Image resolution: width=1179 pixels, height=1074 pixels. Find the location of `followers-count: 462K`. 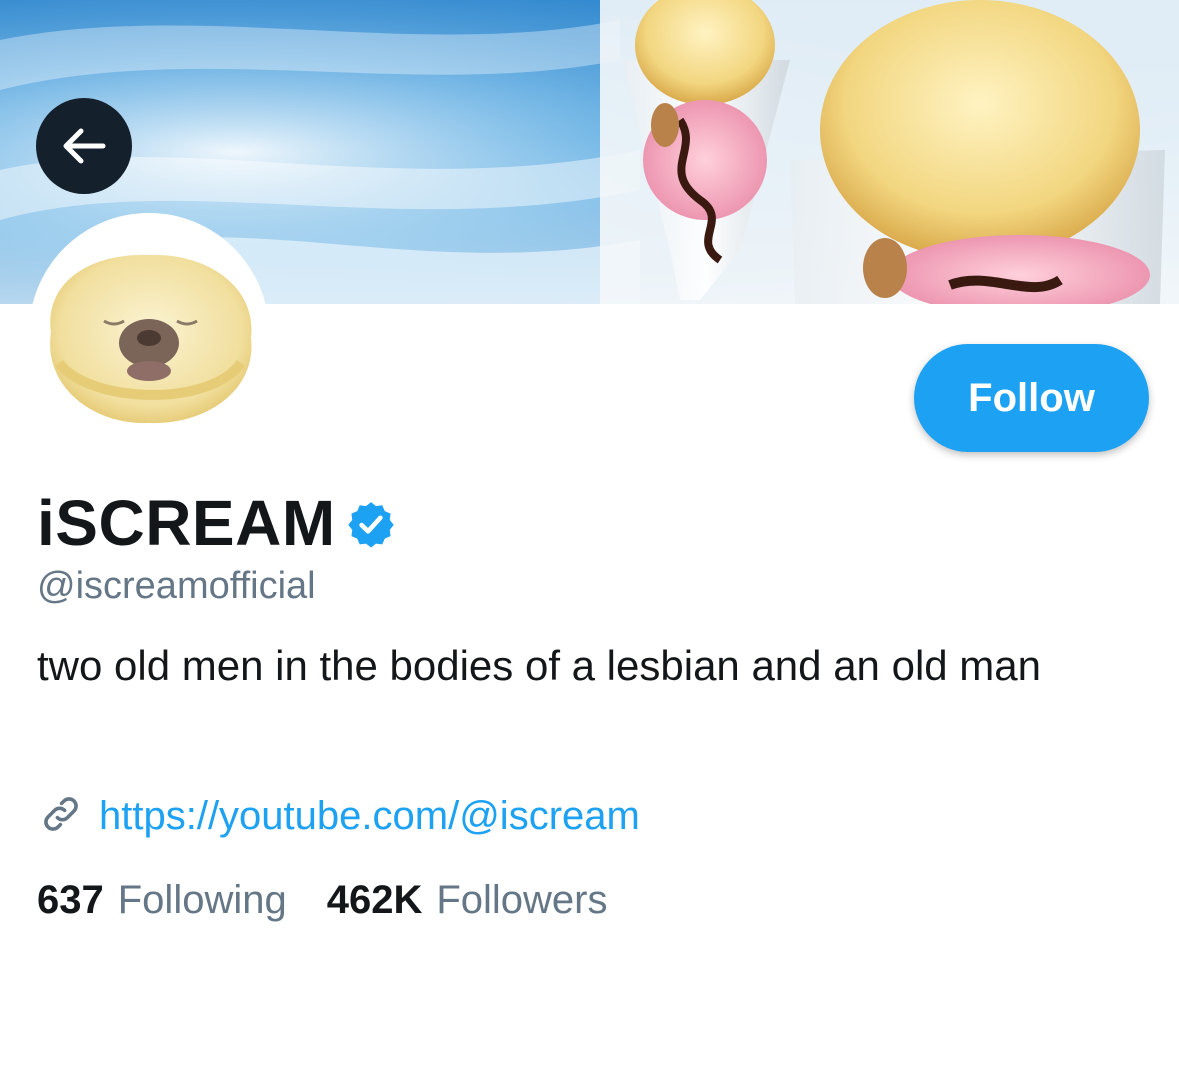

followers-count: 462K is located at coordinates (374, 900).